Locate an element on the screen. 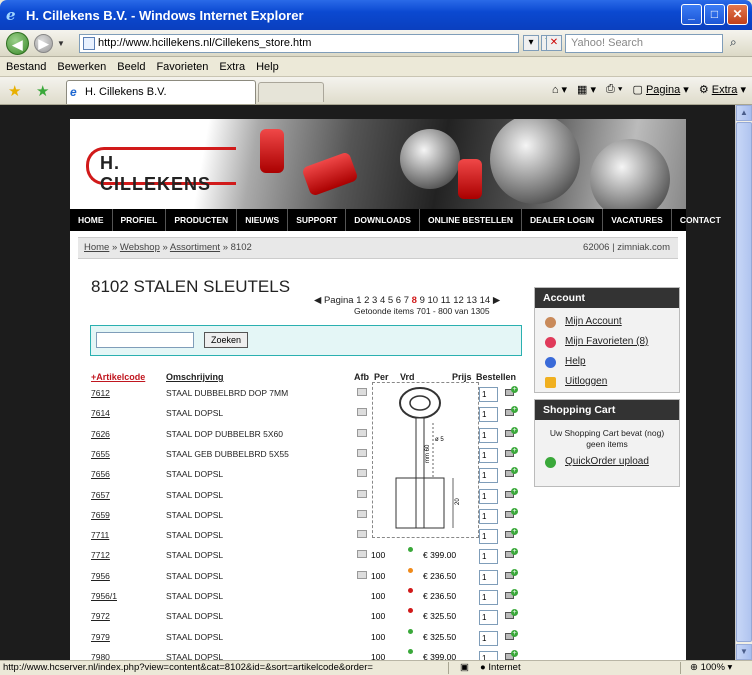 This screenshot has height=675, width=752. menu-extra: Extra is located at coordinates (232, 67).